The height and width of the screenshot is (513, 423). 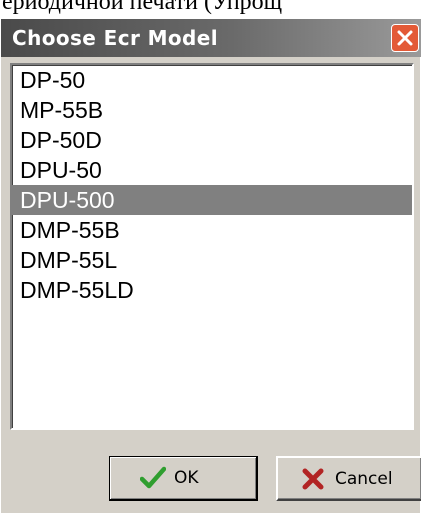 I want to click on checkmark-icon, so click(x=153, y=477).